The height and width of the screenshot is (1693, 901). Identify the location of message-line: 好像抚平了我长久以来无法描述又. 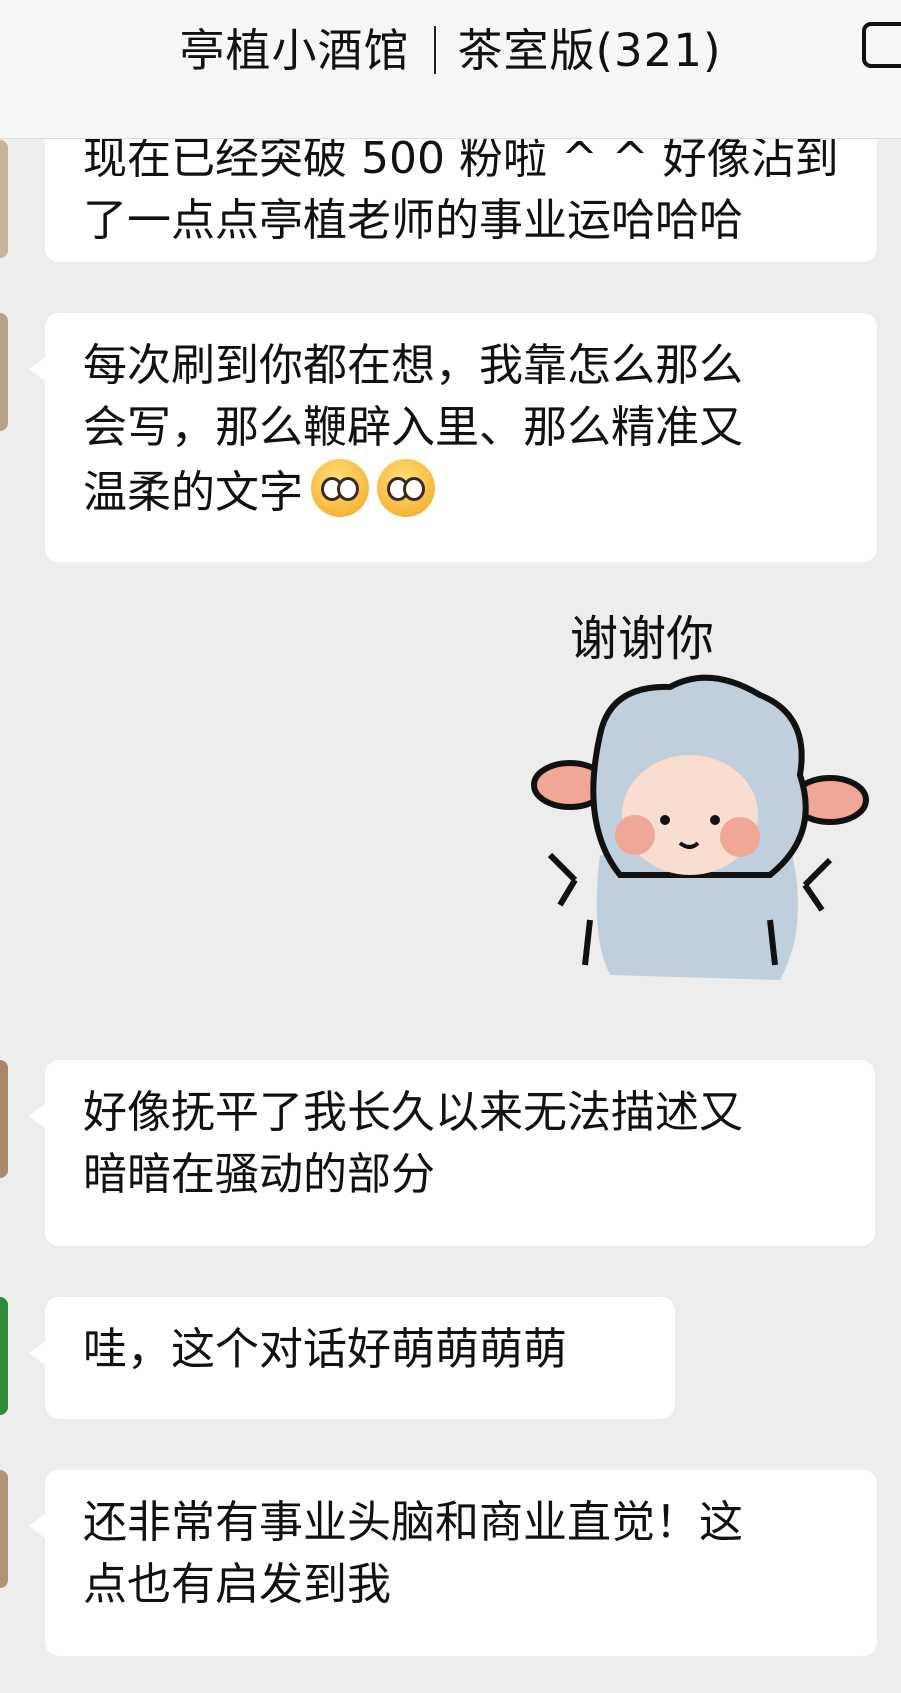
(413, 1112).